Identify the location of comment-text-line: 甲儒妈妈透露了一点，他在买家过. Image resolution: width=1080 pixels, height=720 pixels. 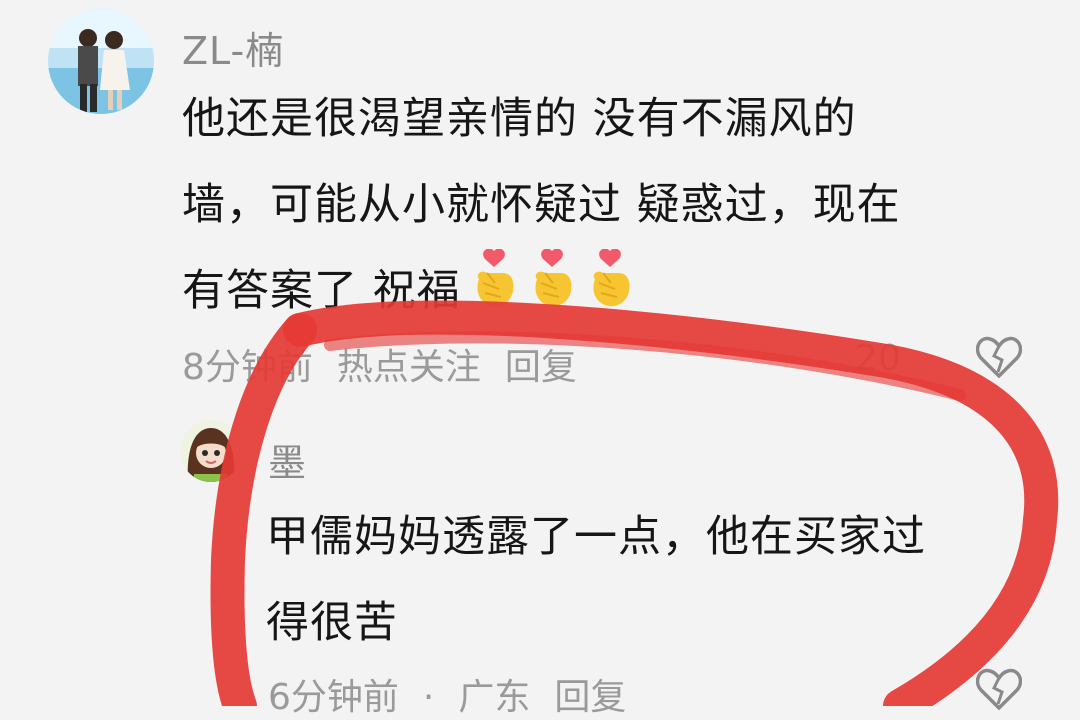
(596, 537).